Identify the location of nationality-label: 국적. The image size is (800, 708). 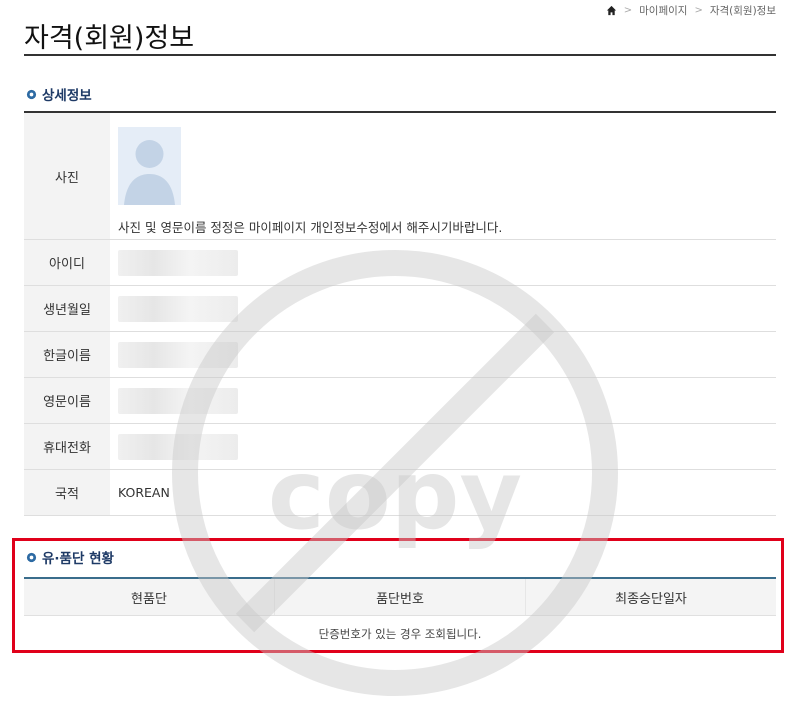
(67, 492).